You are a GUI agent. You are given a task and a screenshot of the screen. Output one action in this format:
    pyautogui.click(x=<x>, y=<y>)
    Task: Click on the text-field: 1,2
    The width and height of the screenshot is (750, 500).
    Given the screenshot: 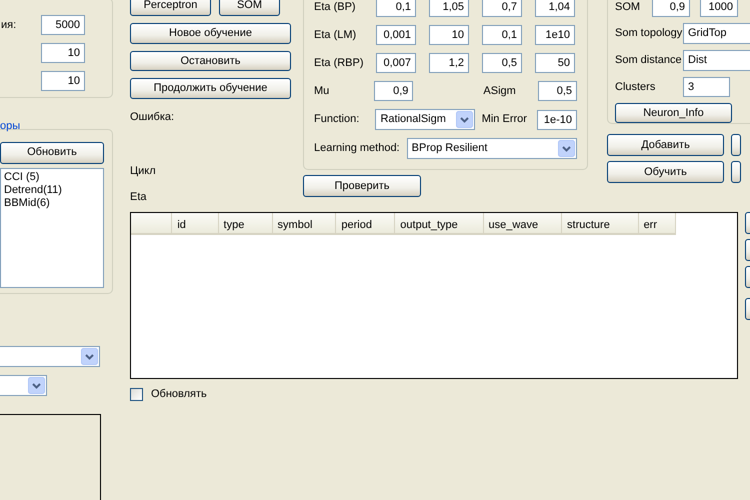 What is the action you would take?
    pyautogui.click(x=449, y=63)
    